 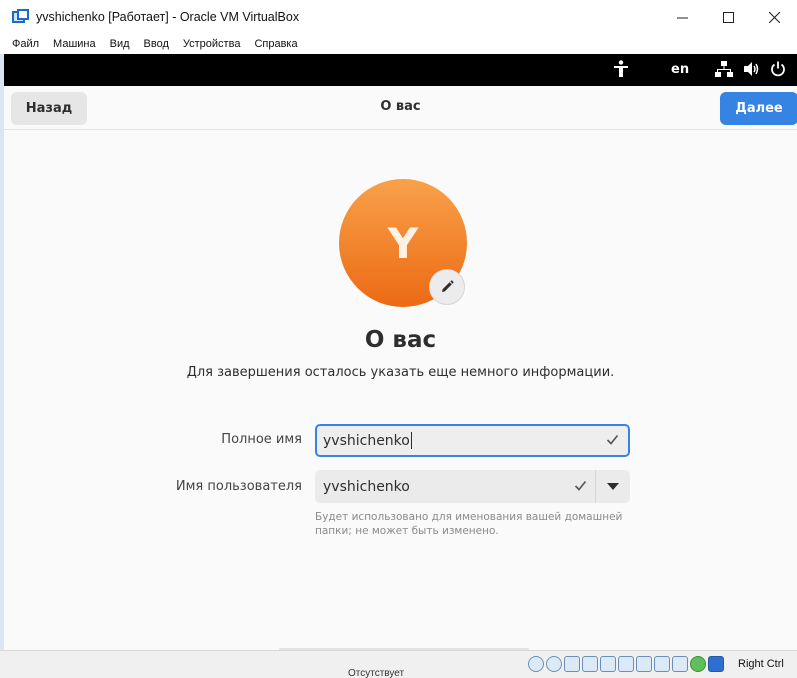 What do you see at coordinates (554, 664) in the screenshot?
I see `optical-drive-icon` at bounding box center [554, 664].